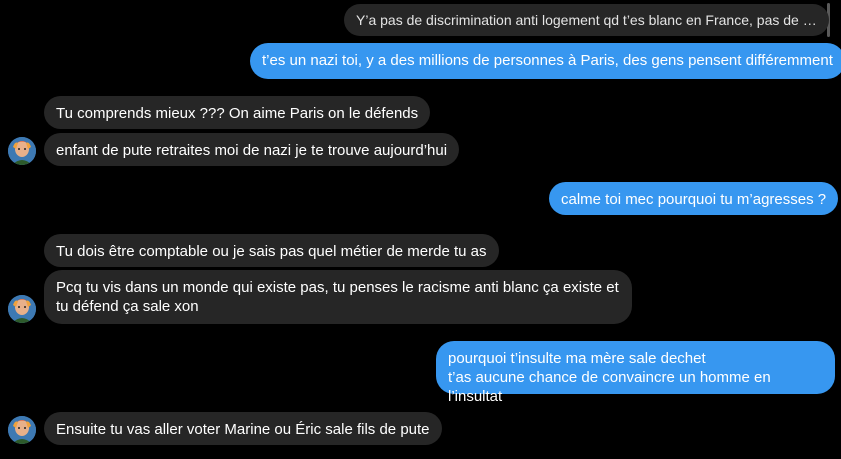 The width and height of the screenshot is (841, 459). I want to click on outgoing-message: calme toi mec pourquoi tu m’agresses ?, so click(694, 198).